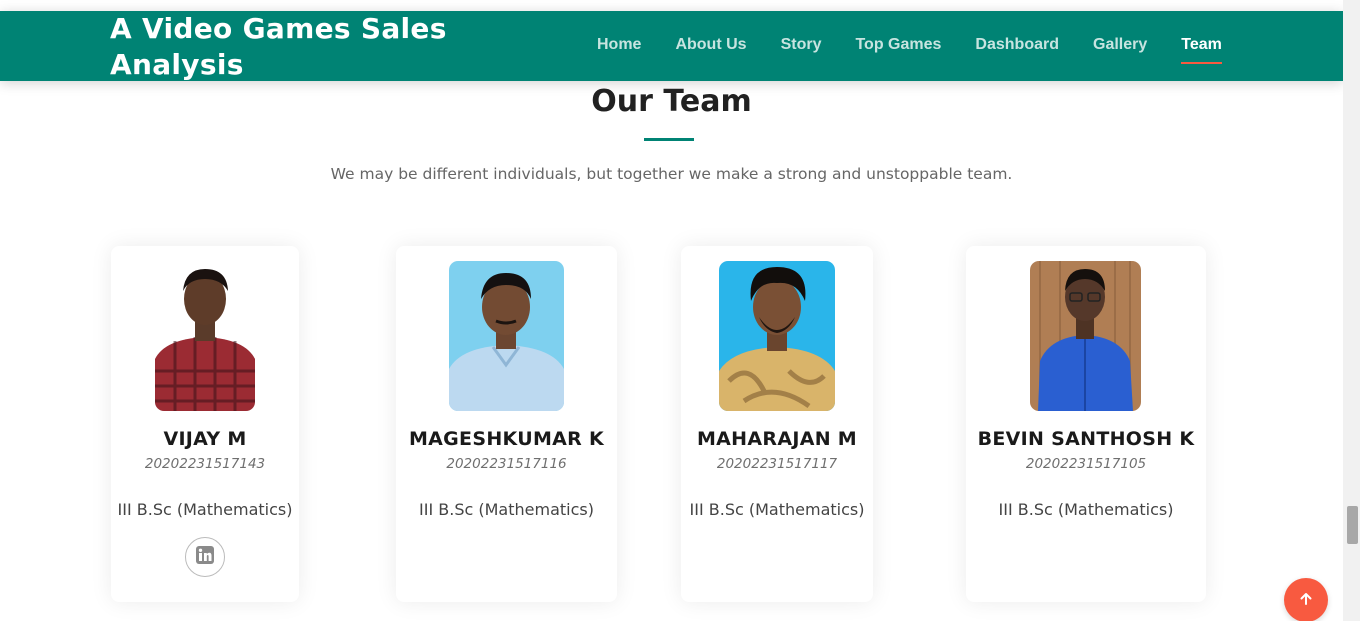 The height and width of the screenshot is (621, 1360). What do you see at coordinates (1086, 464) in the screenshot?
I see `member-id: 20202231517105` at bounding box center [1086, 464].